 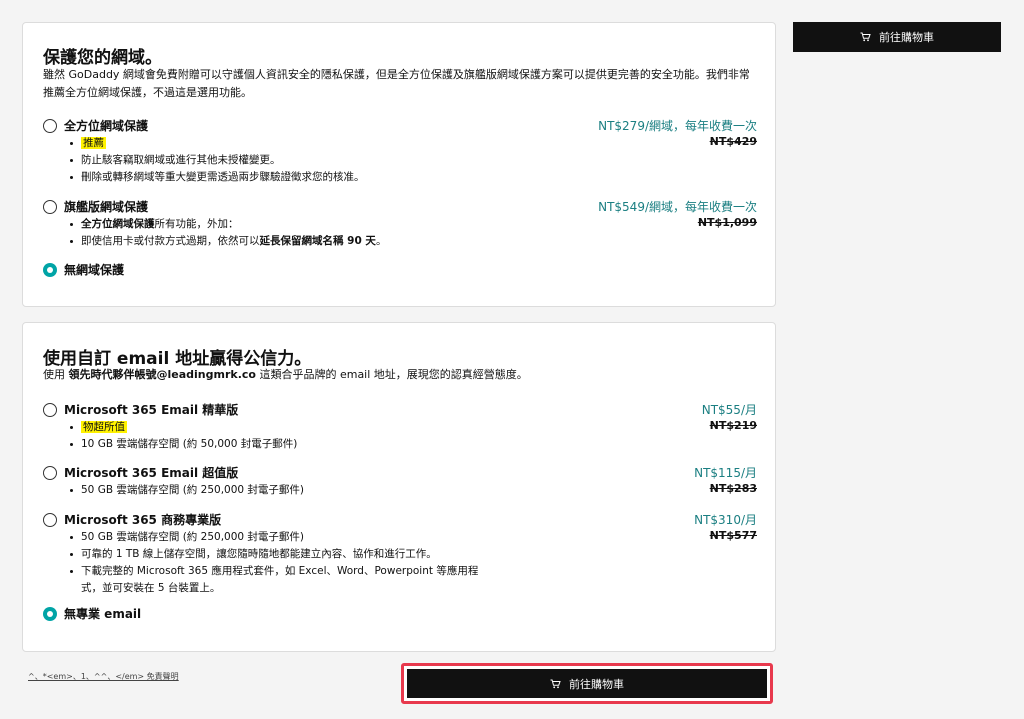 What do you see at coordinates (317, 241) in the screenshot?
I see `feature-bold: 延長保留網域名稱 90 天` at bounding box center [317, 241].